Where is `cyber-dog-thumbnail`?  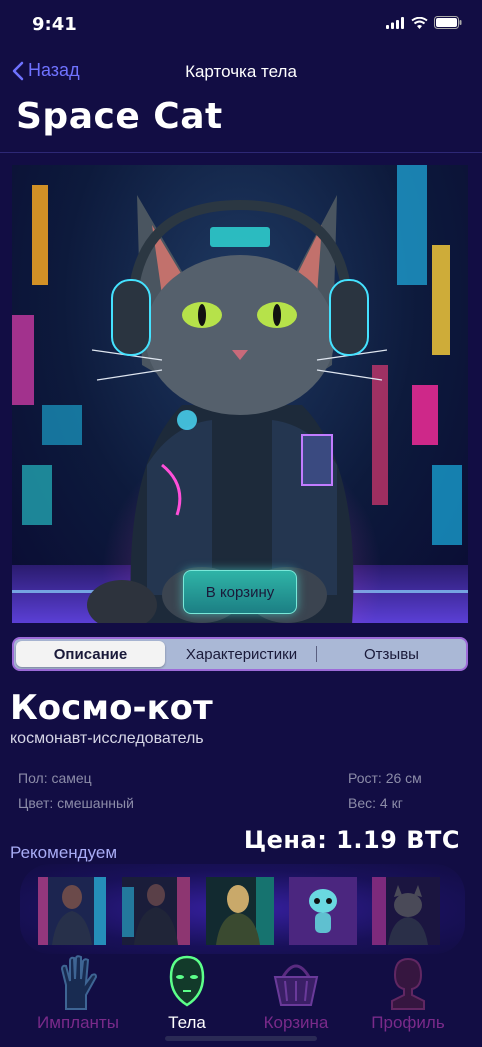 cyber-dog-thumbnail is located at coordinates (406, 911).